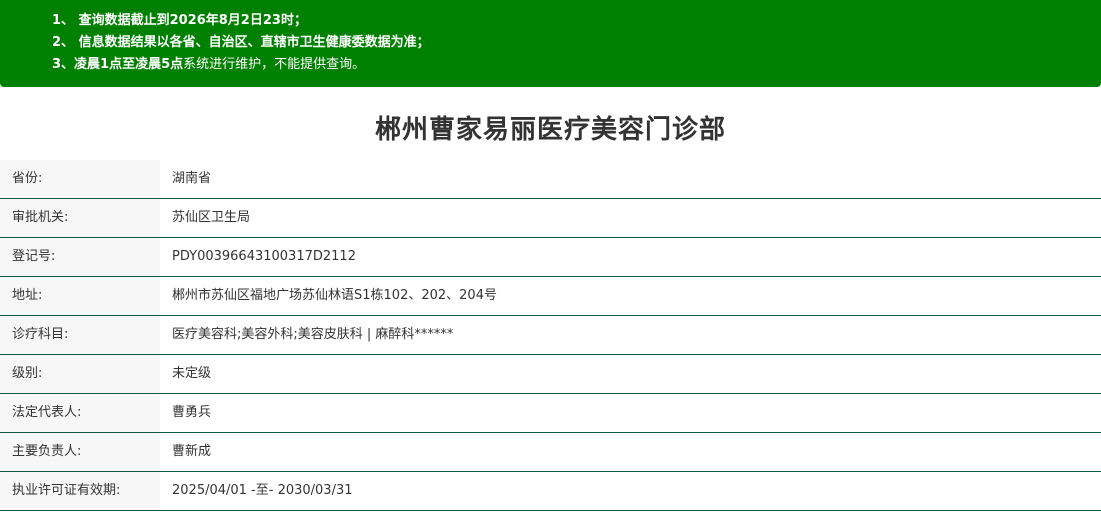  Describe the element at coordinates (80, 296) in the screenshot. I see `row-label: 地址:` at that location.